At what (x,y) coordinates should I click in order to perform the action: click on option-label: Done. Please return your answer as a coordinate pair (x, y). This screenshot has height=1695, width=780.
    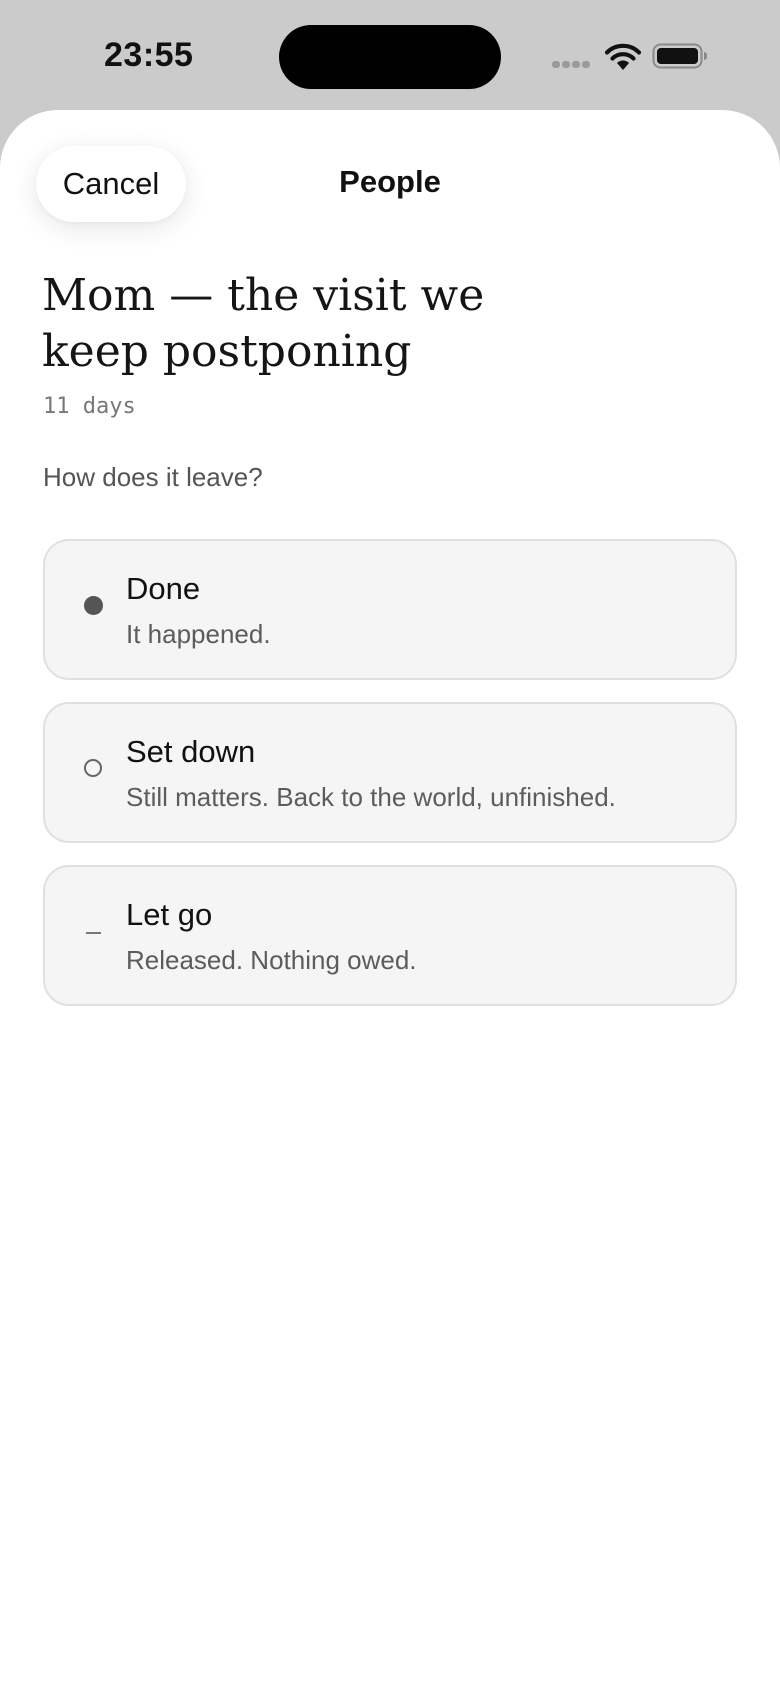
    Looking at the image, I should click on (163, 588).